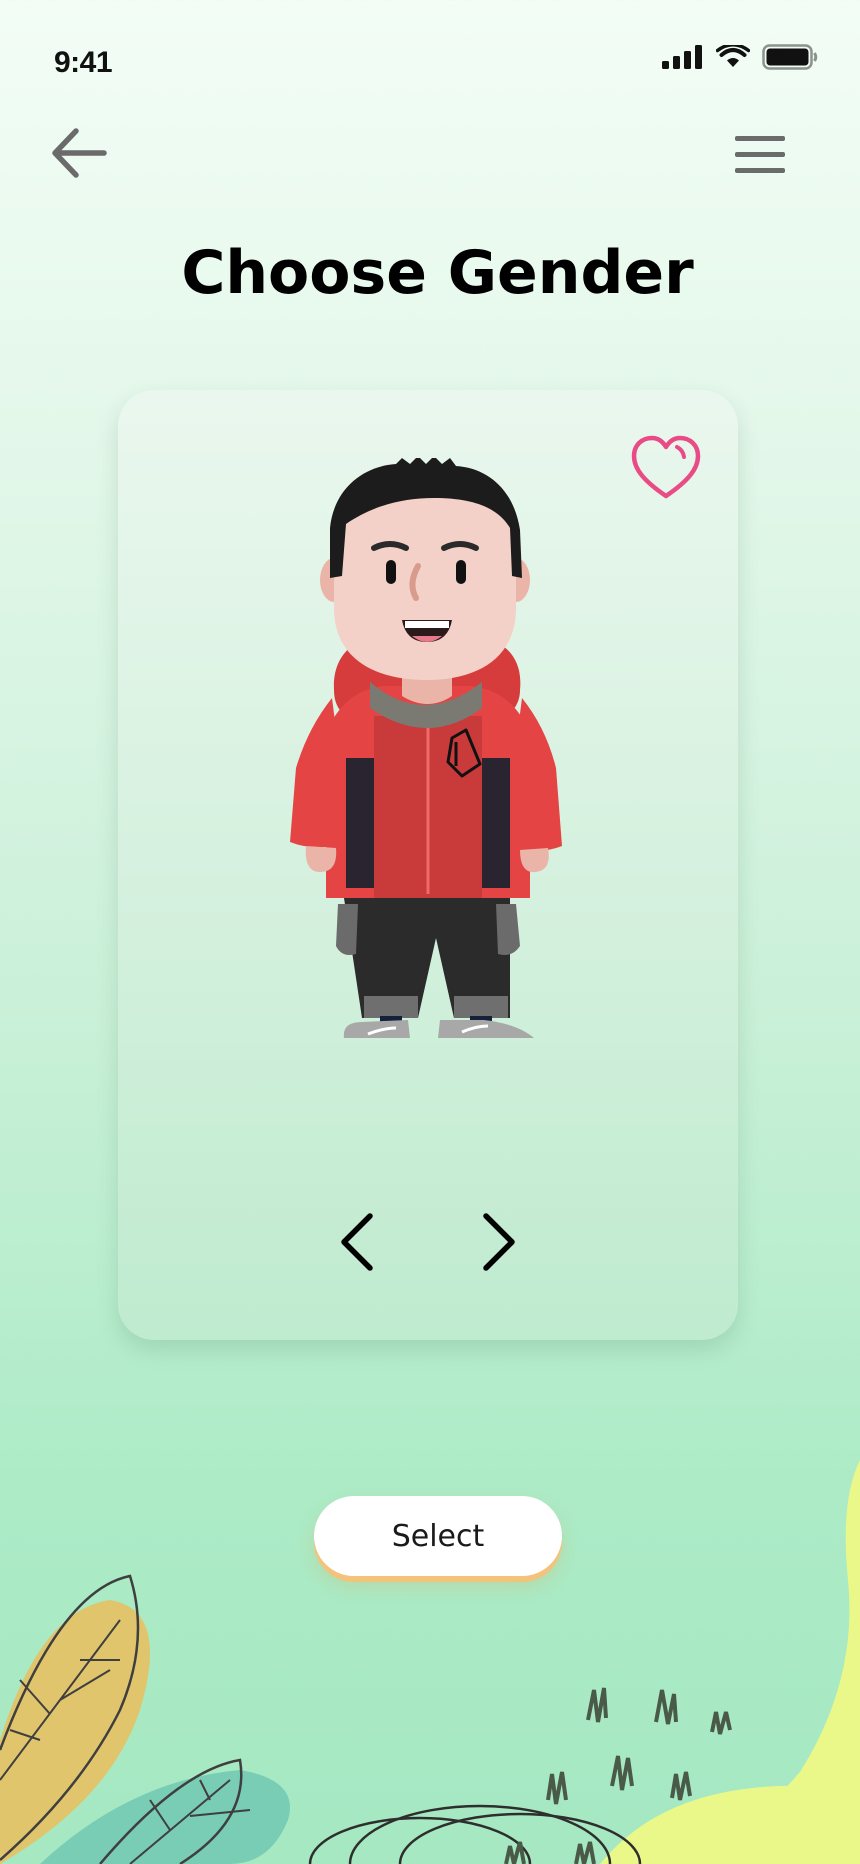  Describe the element at coordinates (682, 57) in the screenshot. I see `cellular-signal-icon` at that location.